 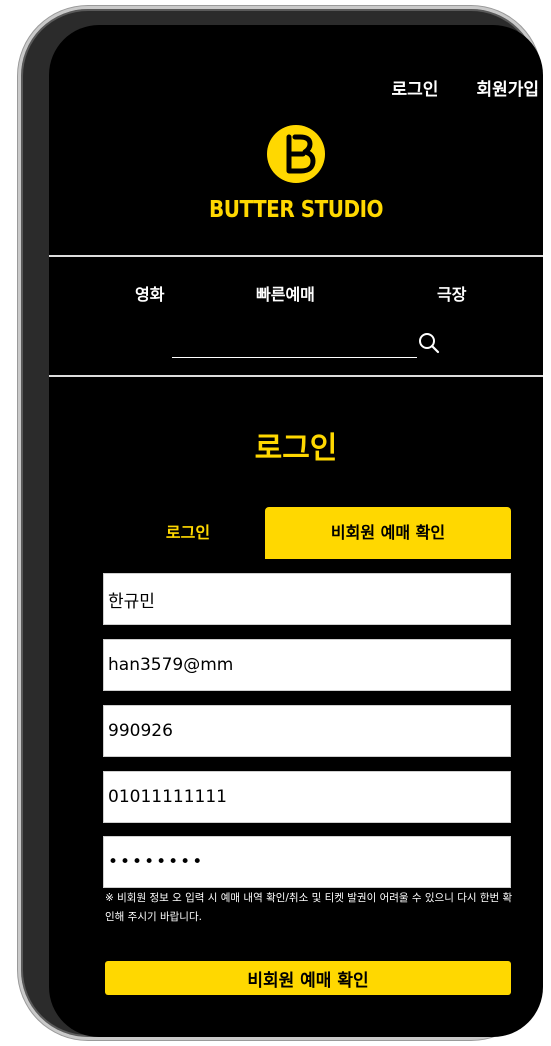 I want to click on phone-field, so click(x=307, y=797).